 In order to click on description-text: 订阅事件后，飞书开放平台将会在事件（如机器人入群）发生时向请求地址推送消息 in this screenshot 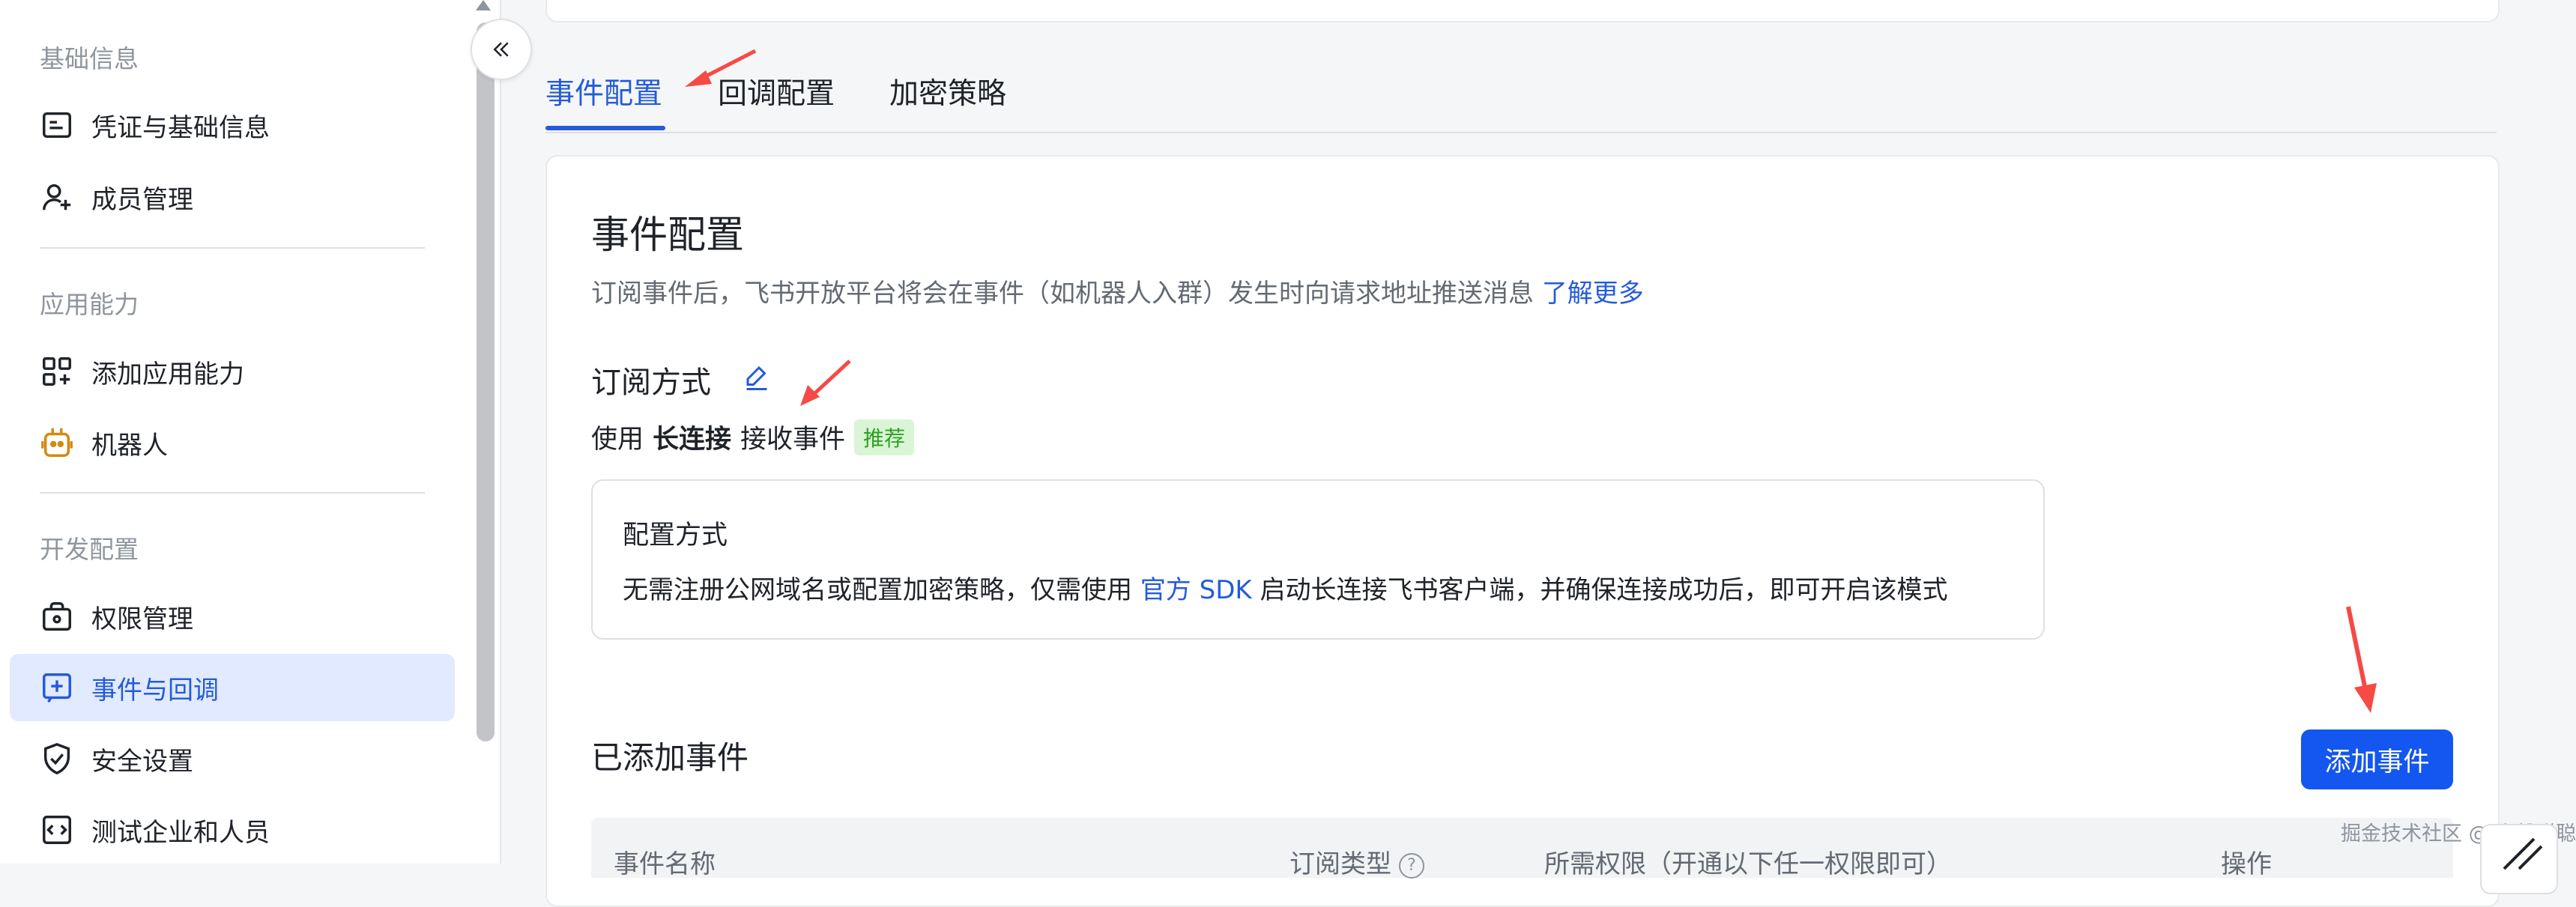, I will do `click(1062, 294)`.